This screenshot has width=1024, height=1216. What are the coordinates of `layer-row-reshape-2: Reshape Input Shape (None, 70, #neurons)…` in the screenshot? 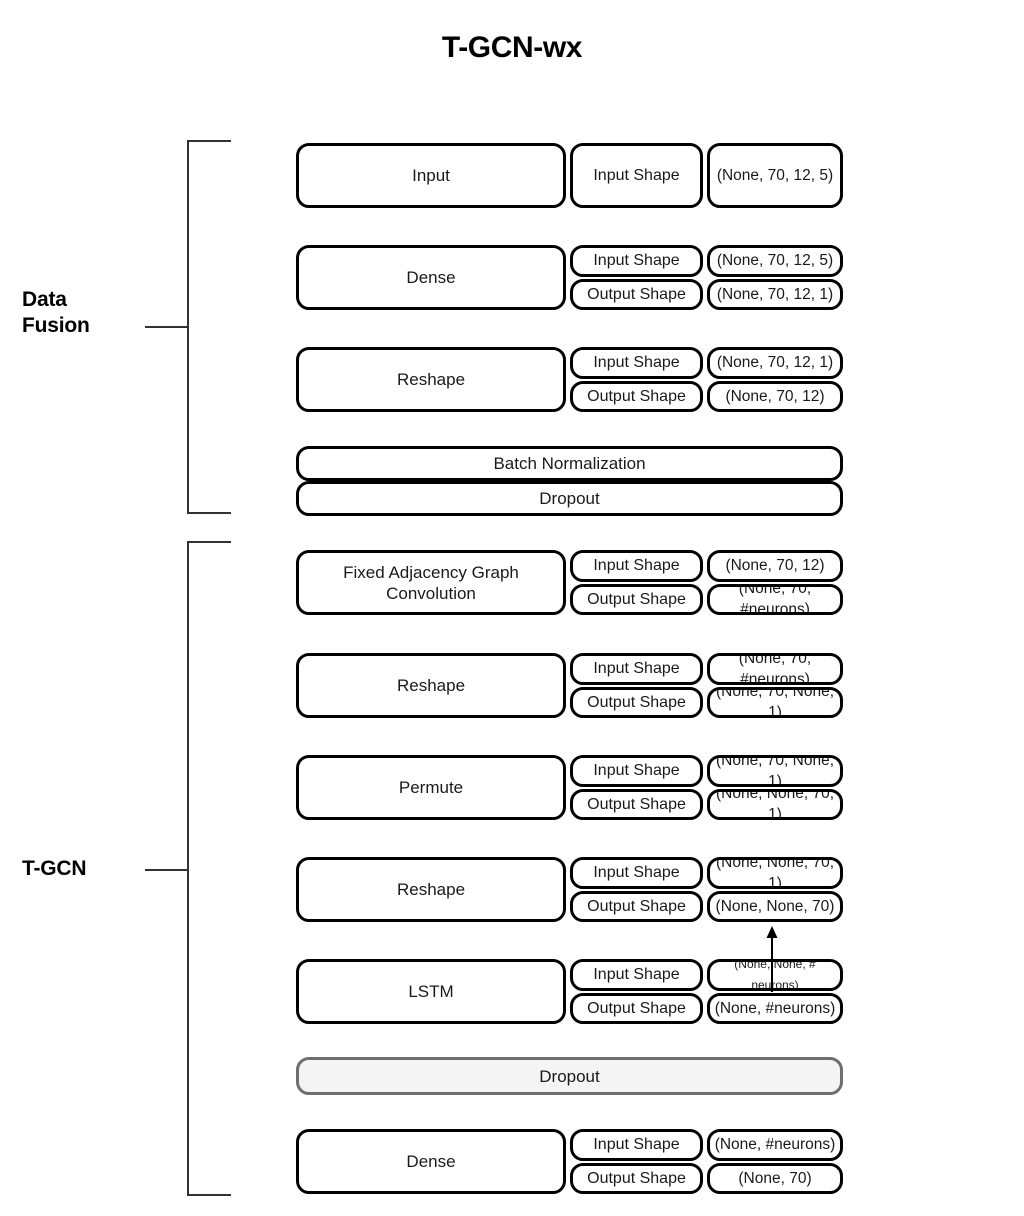 It's located at (569, 685).